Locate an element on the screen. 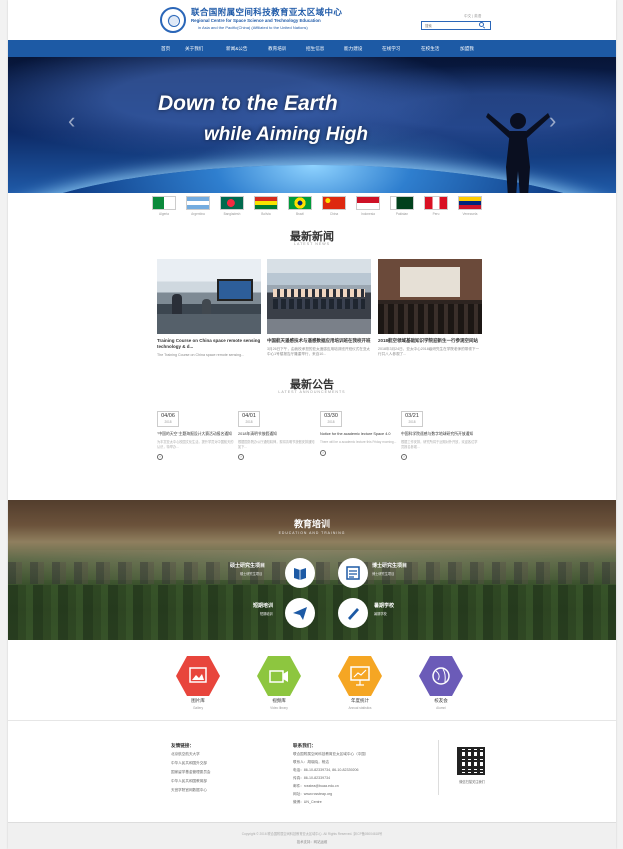 The width and height of the screenshot is (623, 849). short-training-button is located at coordinates (300, 613).